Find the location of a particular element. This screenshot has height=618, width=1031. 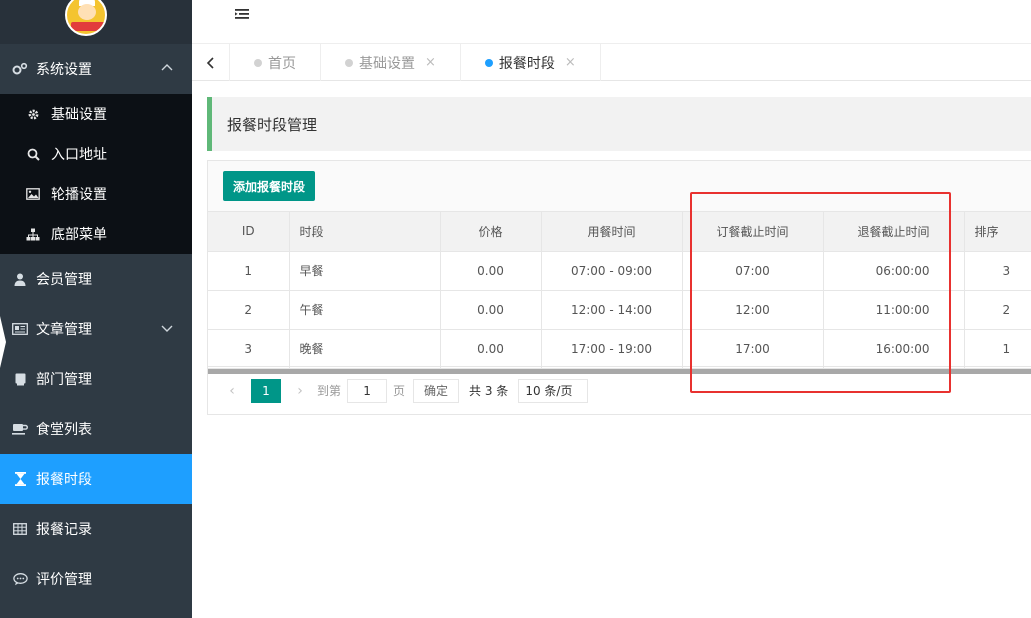

pagination: ‹ 1 › 到第 1 页 确定 共 3 条 10 条/页 is located at coordinates (619, 390).